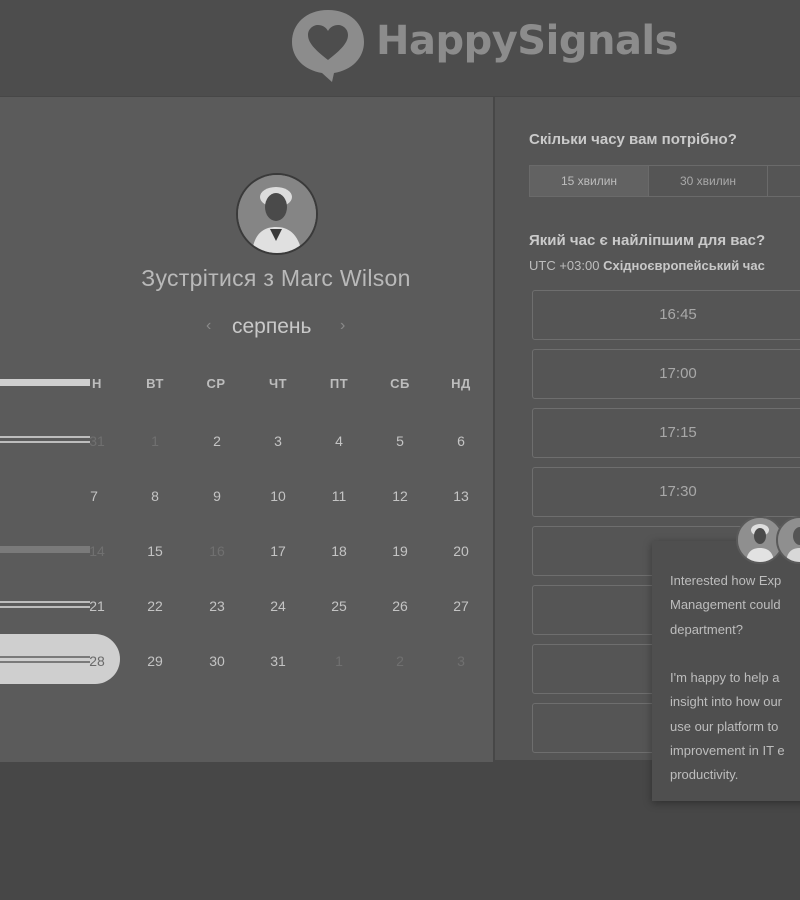  What do you see at coordinates (278, 551) in the screenshot?
I see `calendar-day: 17` at bounding box center [278, 551].